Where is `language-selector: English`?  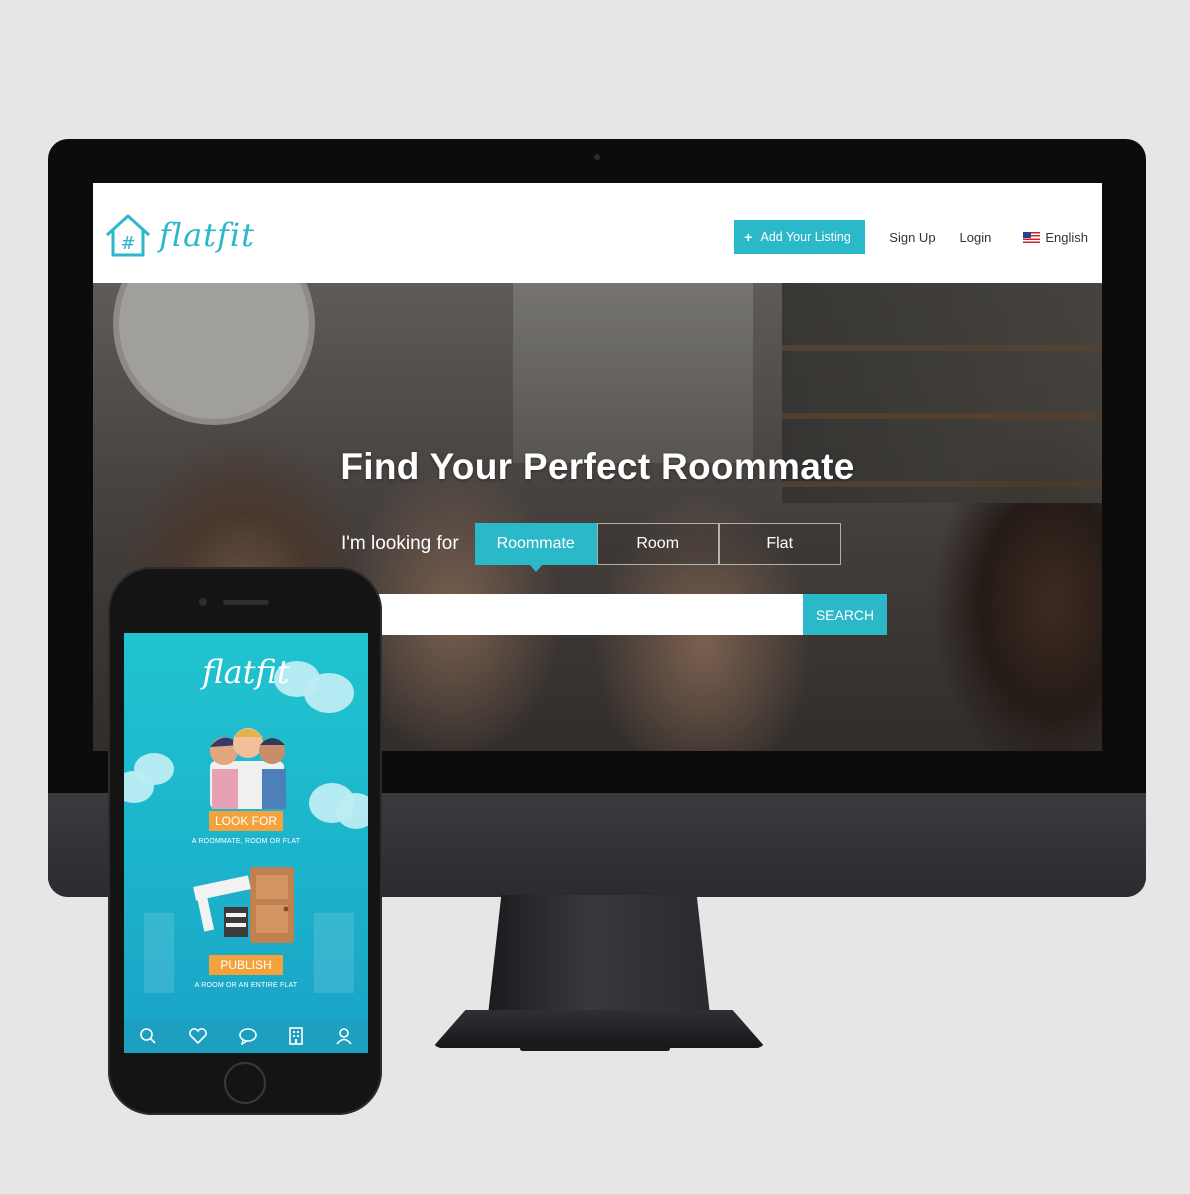 language-selector: English is located at coordinates (1055, 237).